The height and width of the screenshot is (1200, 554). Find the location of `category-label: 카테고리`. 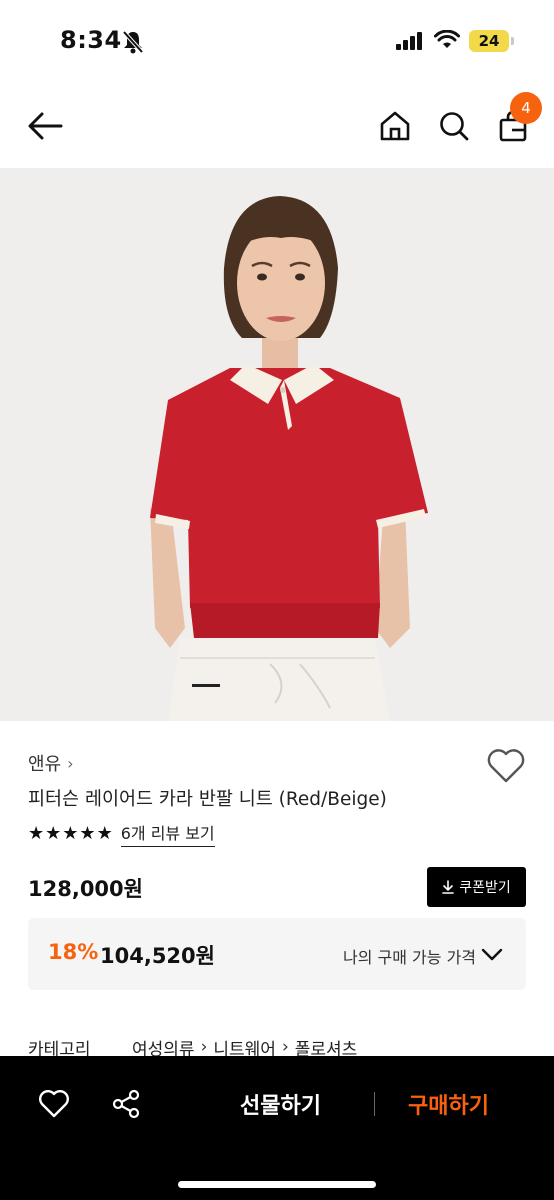

category-label: 카테고리 is located at coordinates (59, 1049).